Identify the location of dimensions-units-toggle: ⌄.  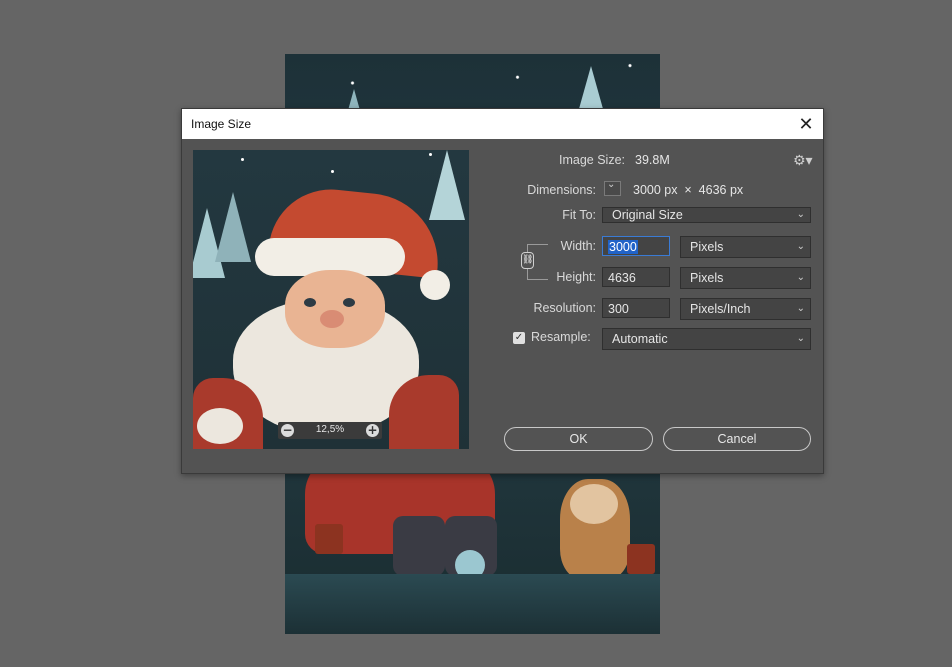
(612, 187).